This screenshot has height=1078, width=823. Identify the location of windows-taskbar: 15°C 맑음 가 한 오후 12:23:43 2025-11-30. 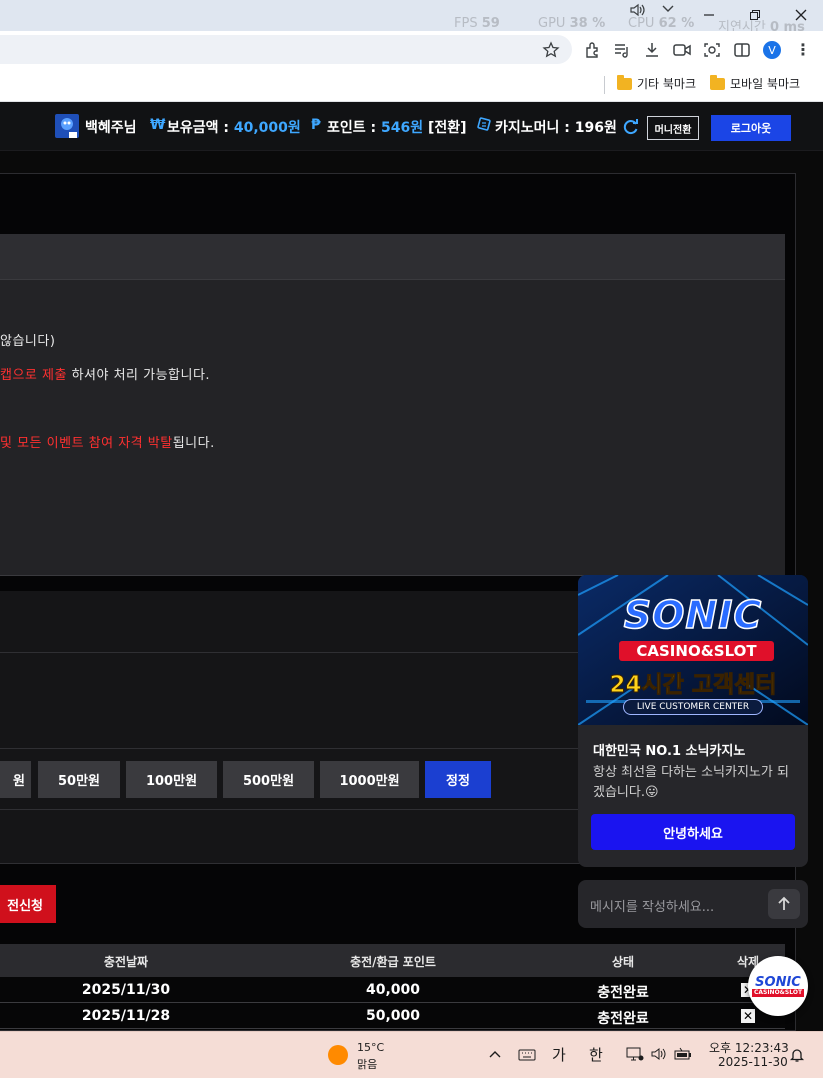
(411, 1054).